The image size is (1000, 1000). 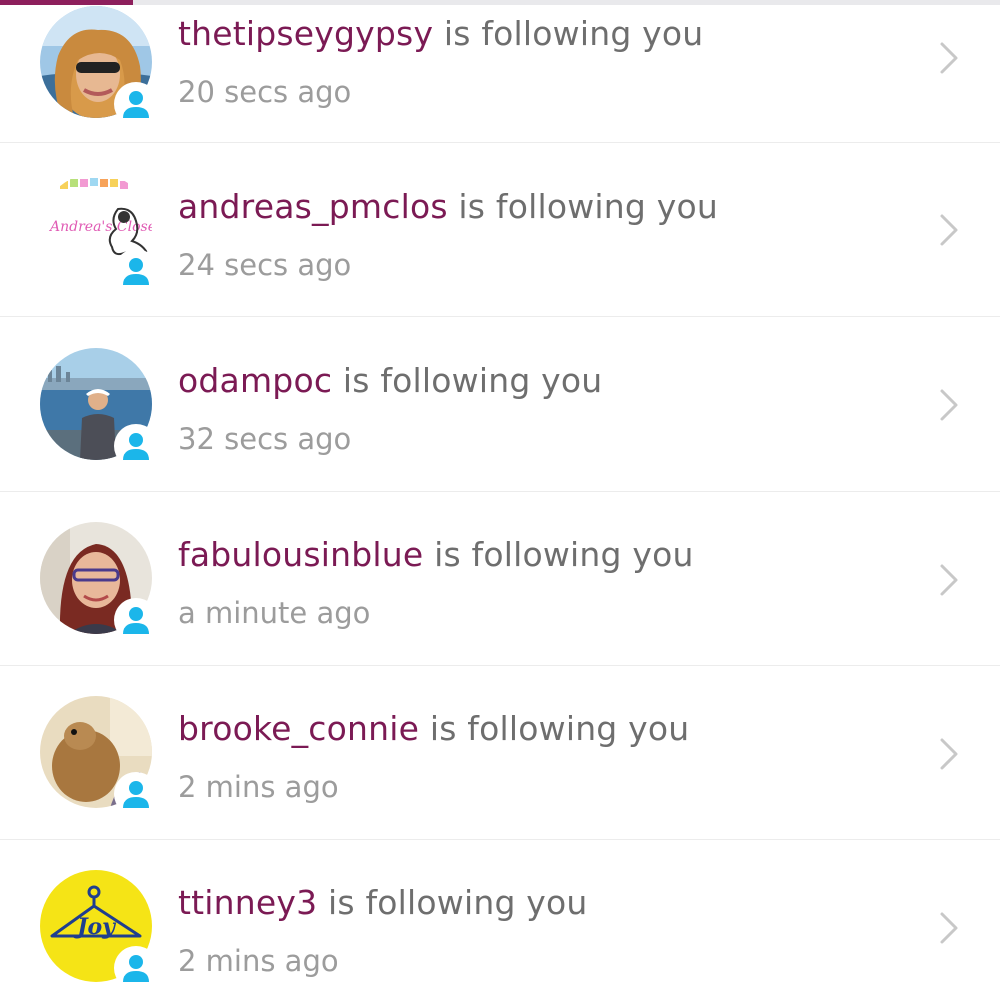 I want to click on timestamp: 32 secs ago, so click(x=265, y=439).